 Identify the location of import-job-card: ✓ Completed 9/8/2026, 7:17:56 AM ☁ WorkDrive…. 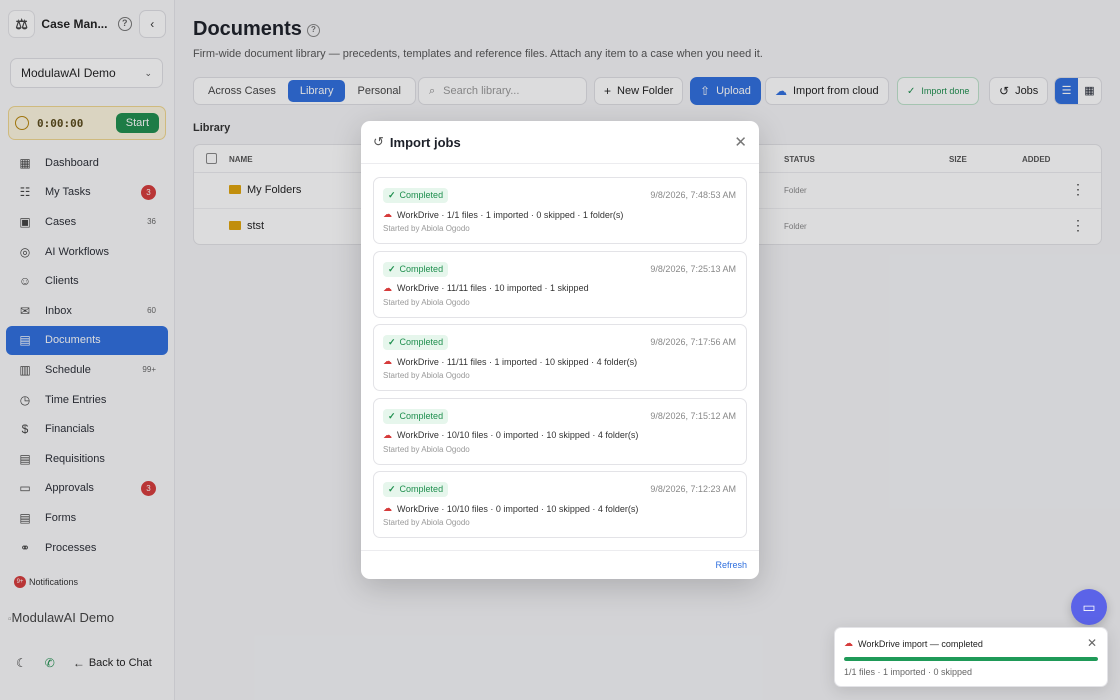
(560, 357).